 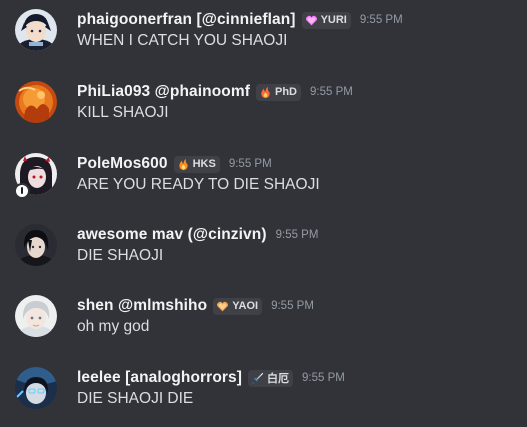 I want to click on username: phaigoonerfran [@cinnieflan], so click(x=186, y=20).